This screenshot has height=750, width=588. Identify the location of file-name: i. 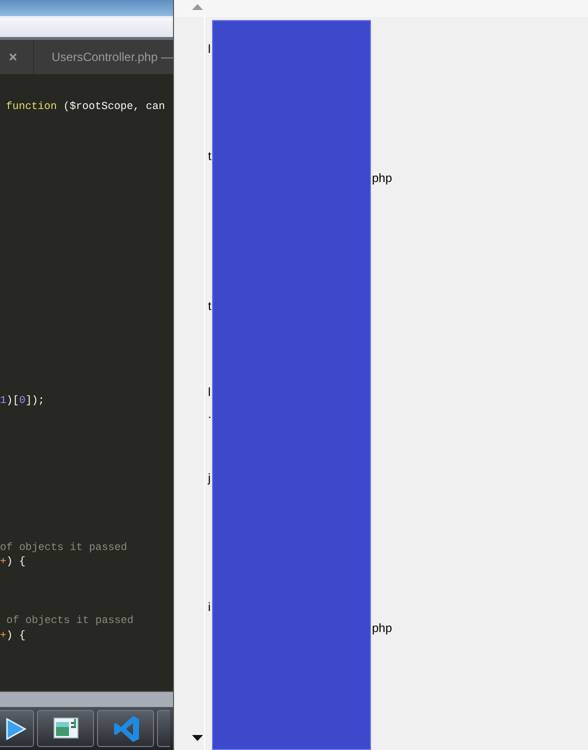
(209, 607).